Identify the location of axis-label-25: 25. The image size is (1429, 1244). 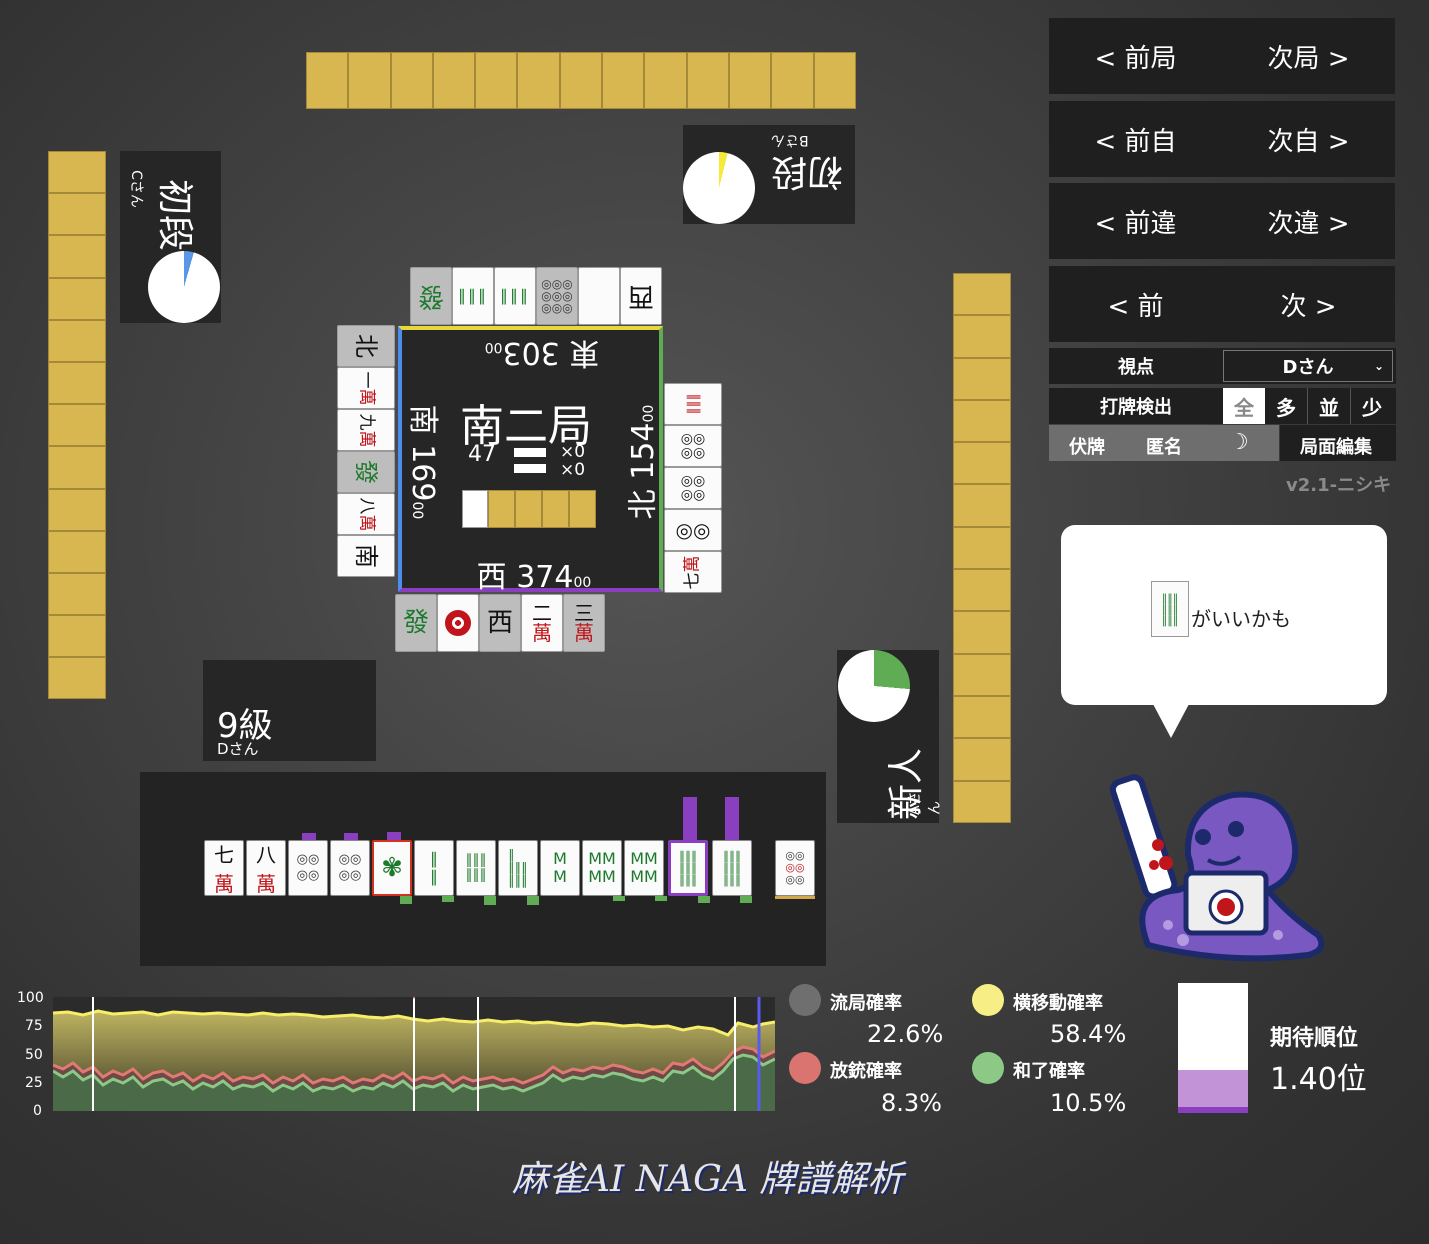
(34, 1083).